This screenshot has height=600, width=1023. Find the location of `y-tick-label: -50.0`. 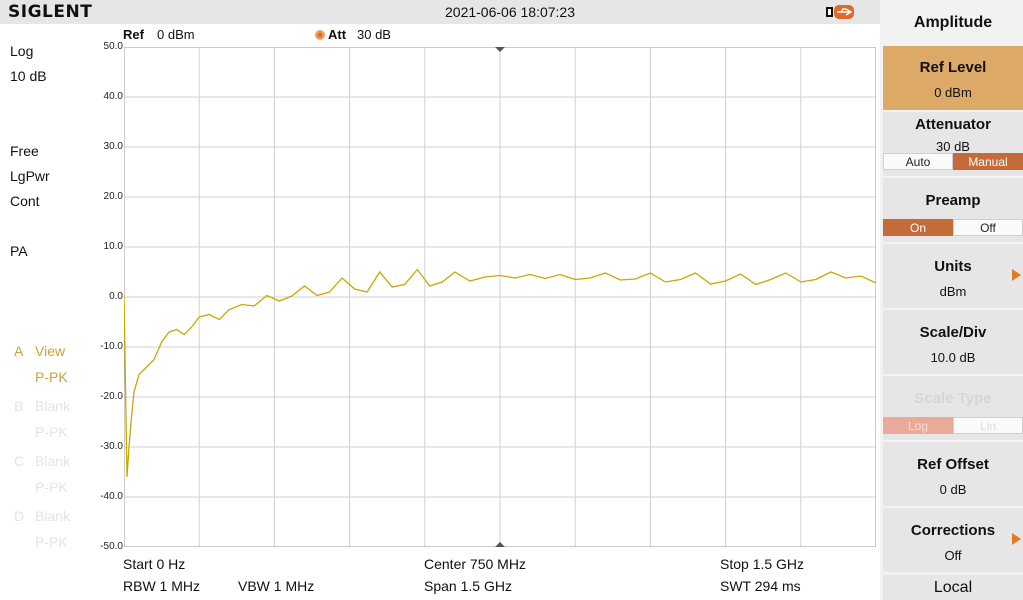

y-tick-label: -50.0 is located at coordinates (111, 546).